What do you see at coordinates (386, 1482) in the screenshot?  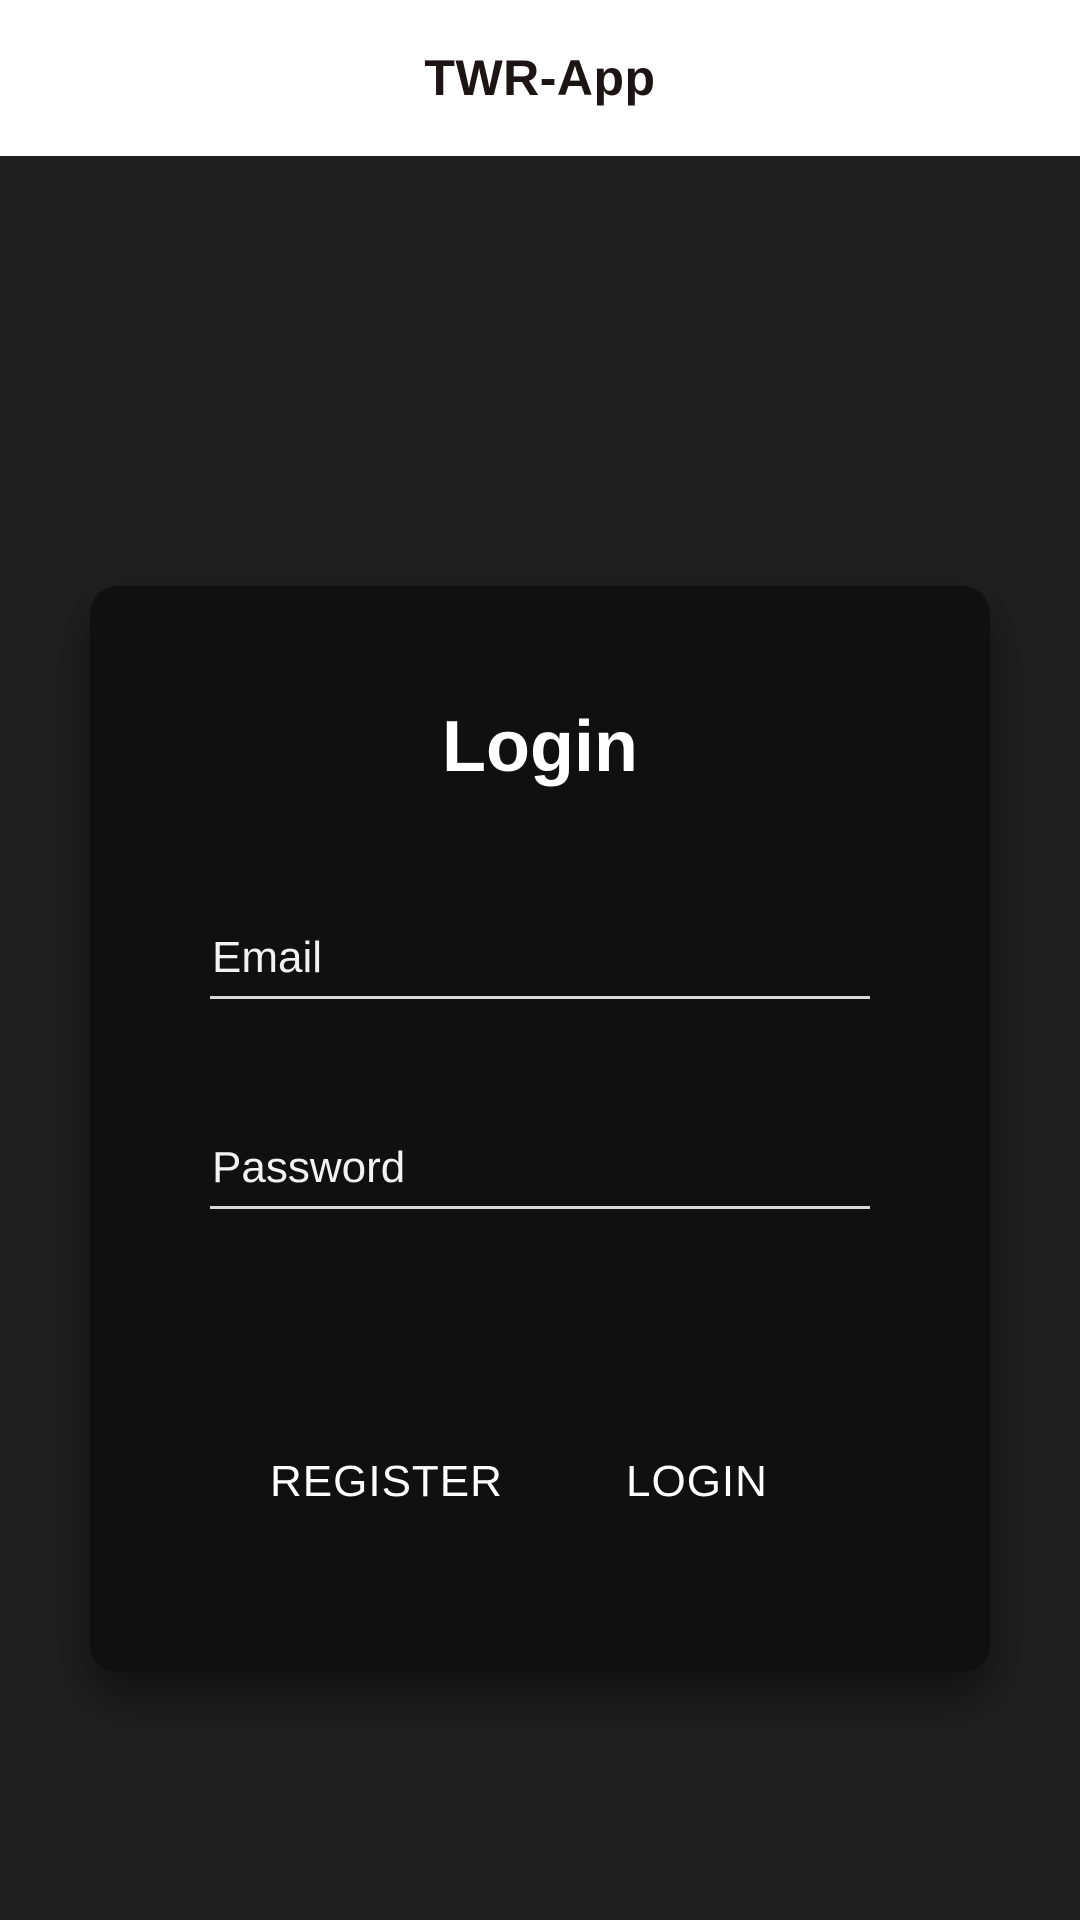 I see `register-button: REGISTER` at bounding box center [386, 1482].